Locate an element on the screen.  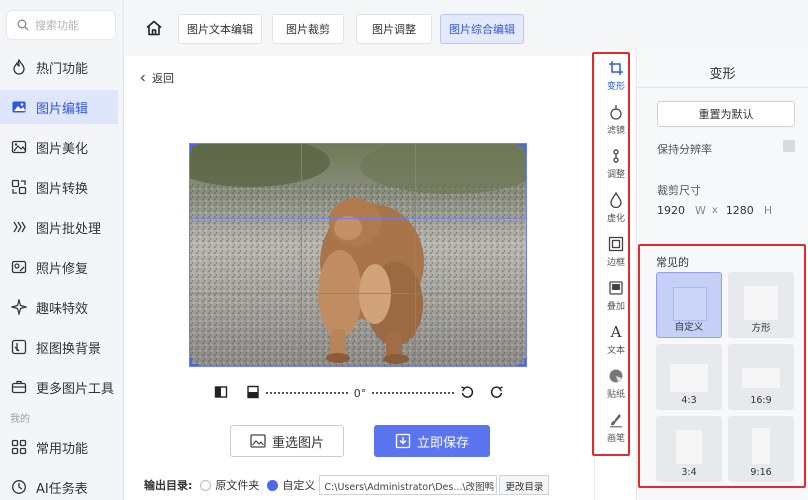
width-field: 1920 is located at coordinates (671, 210).